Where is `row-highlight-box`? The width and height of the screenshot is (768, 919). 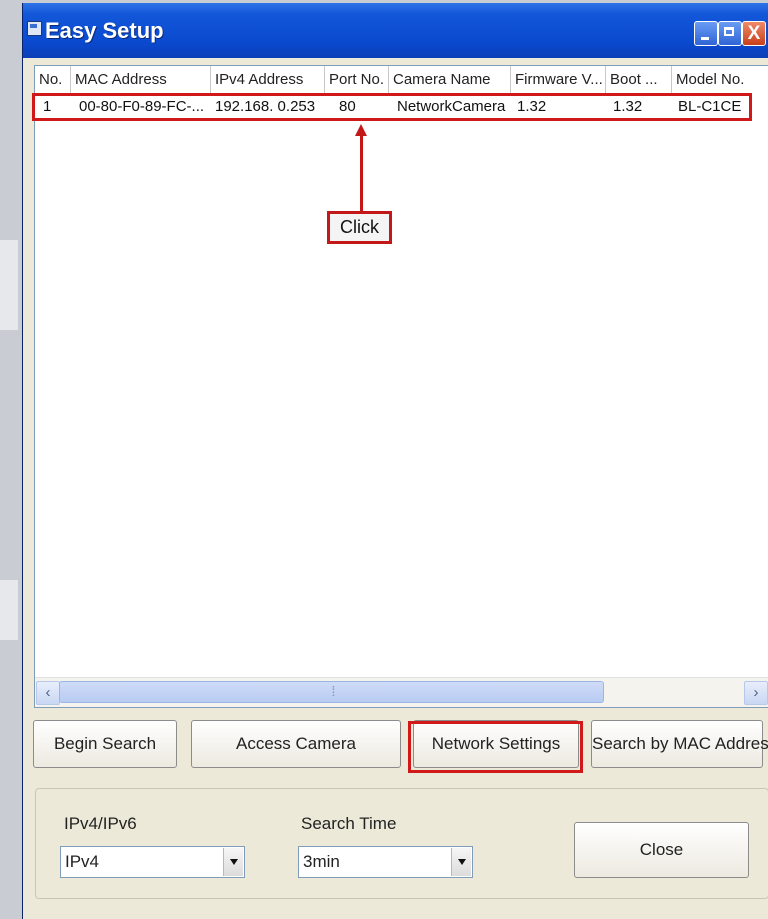 row-highlight-box is located at coordinates (392, 107).